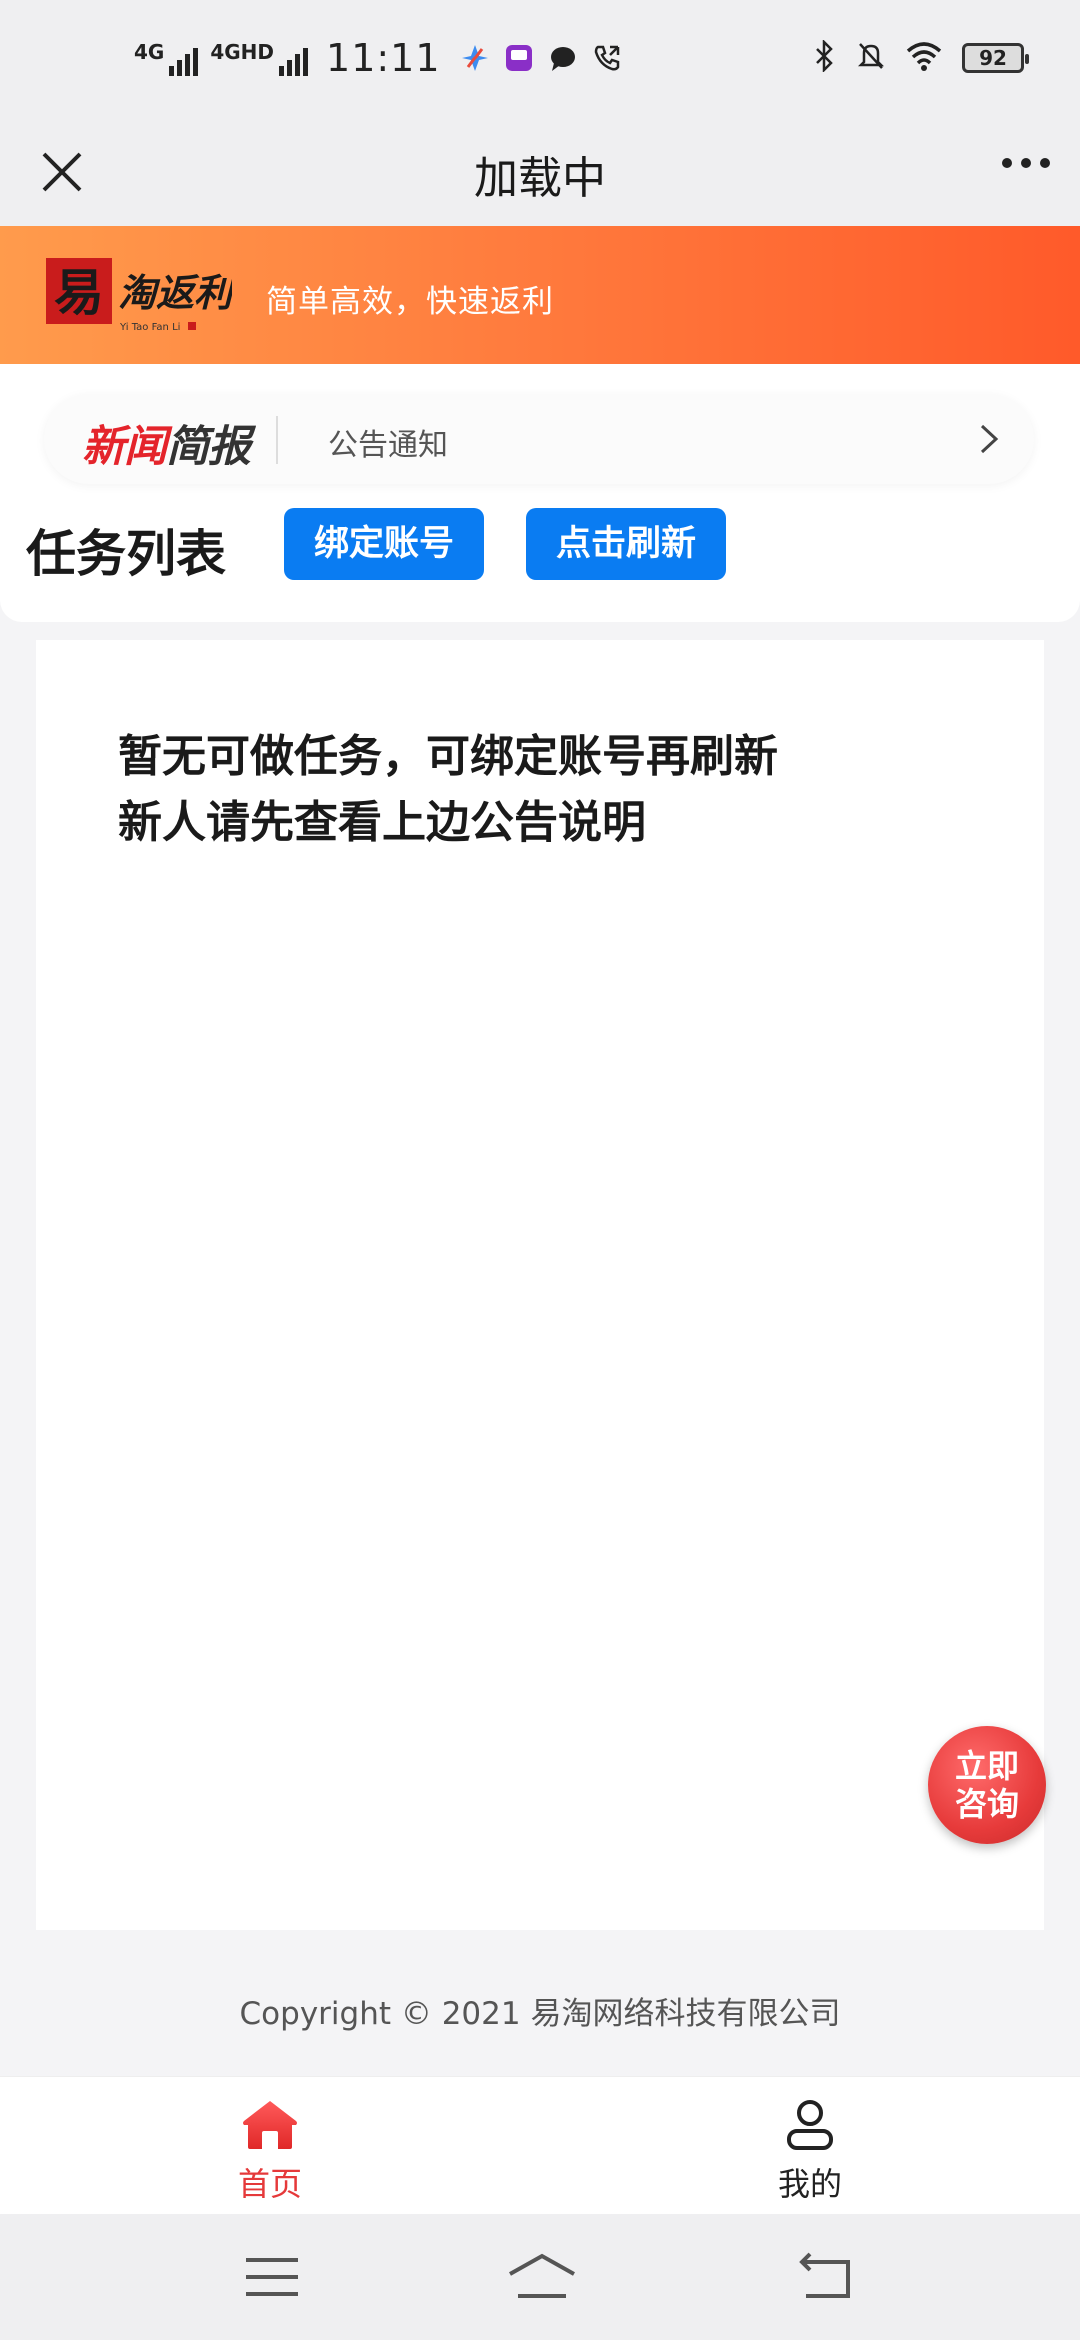  I want to click on bind-account-button: 绑定账号, so click(384, 544).